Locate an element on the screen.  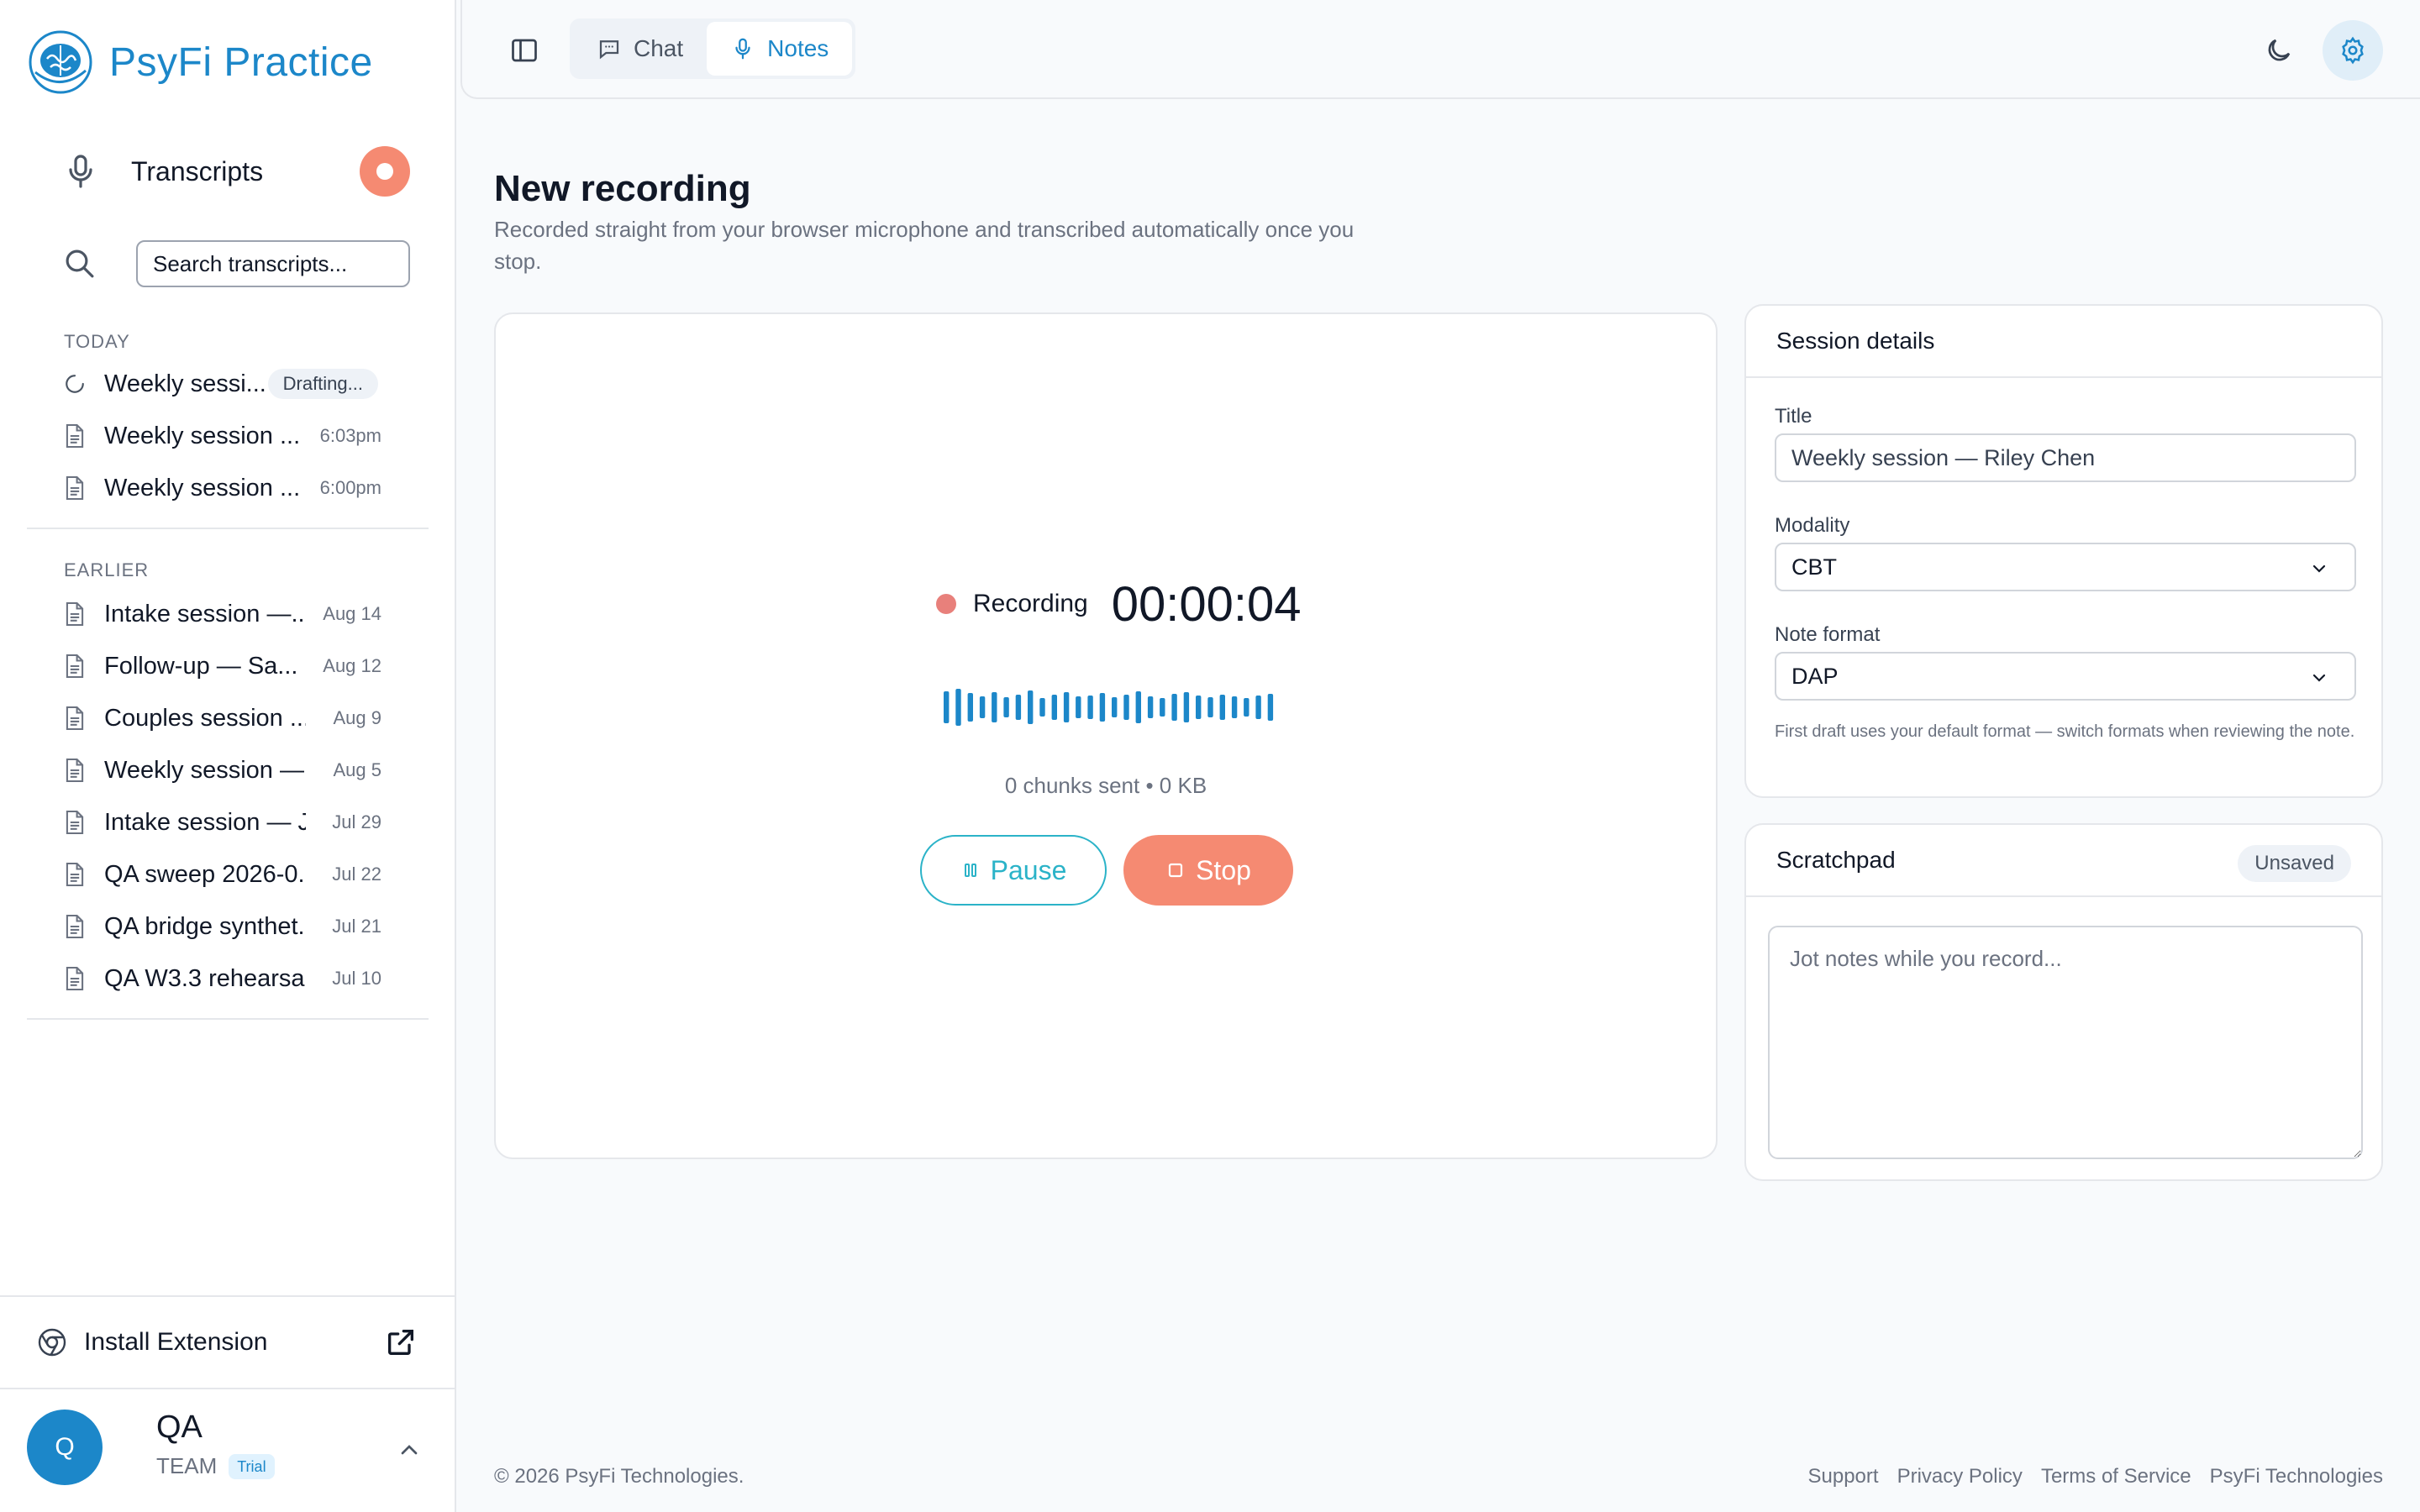
external-link-icon is located at coordinates (401, 1342).